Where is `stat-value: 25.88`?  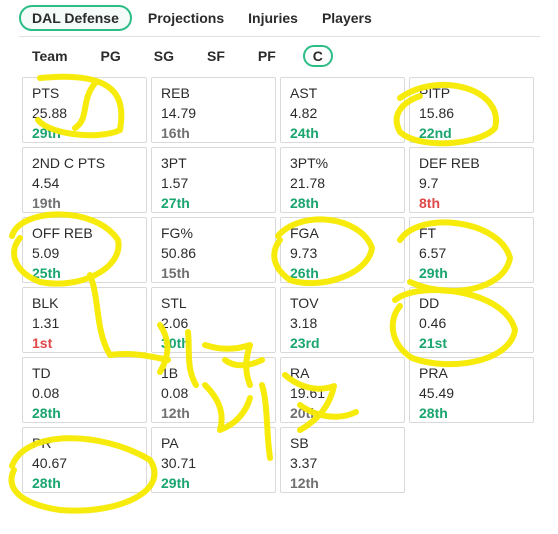
stat-value: 25.88 is located at coordinates (50, 113).